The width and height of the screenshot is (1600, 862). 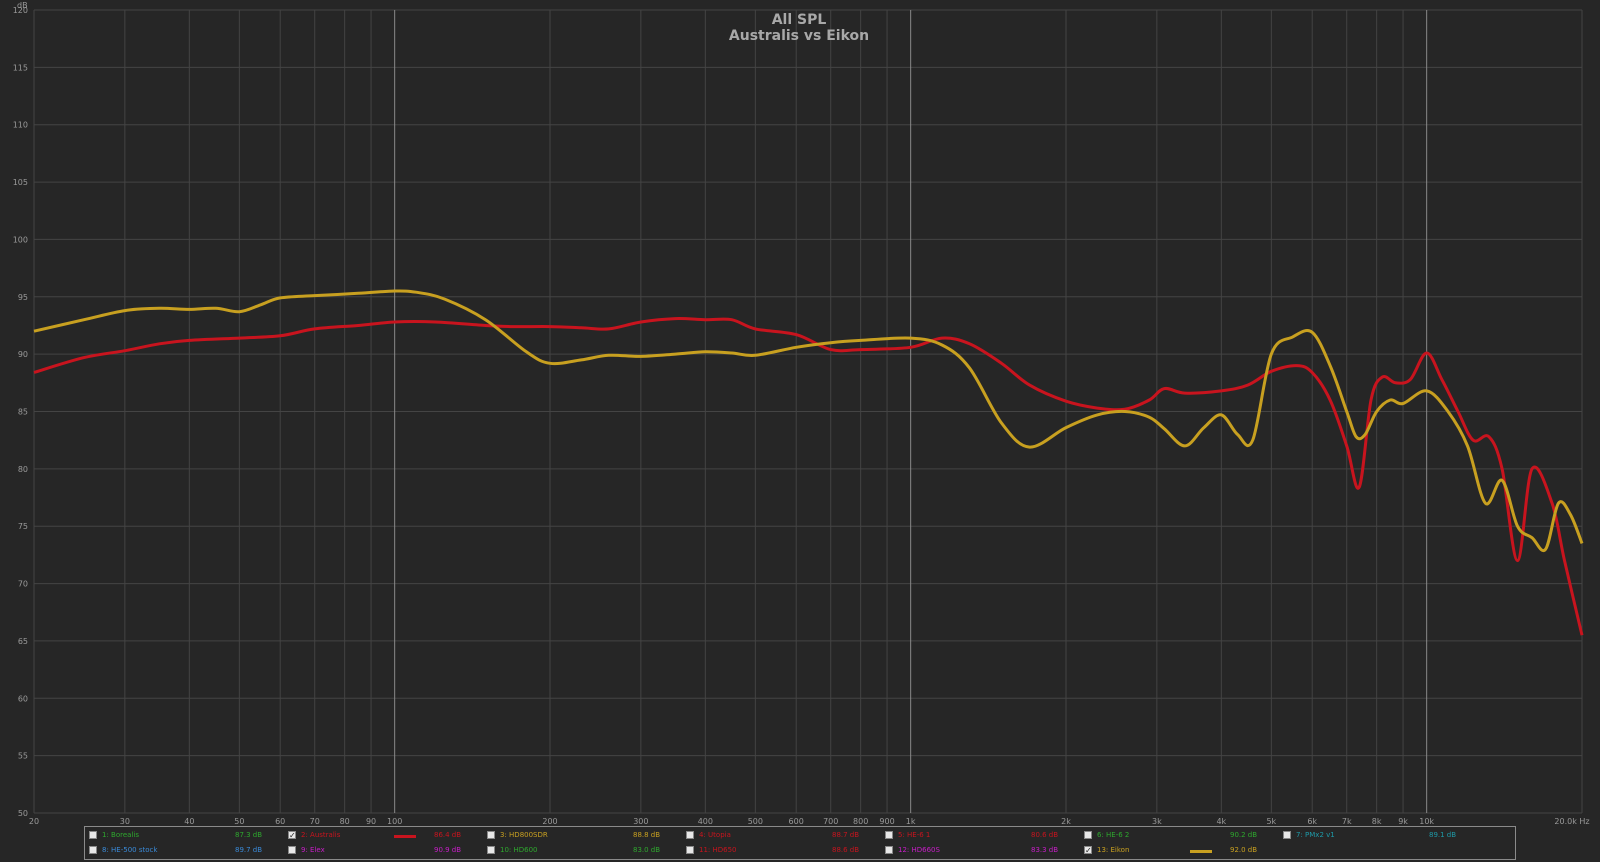 I want to click on legend-item: 12: HD660S 83.3 dB, so click(x=981, y=851).